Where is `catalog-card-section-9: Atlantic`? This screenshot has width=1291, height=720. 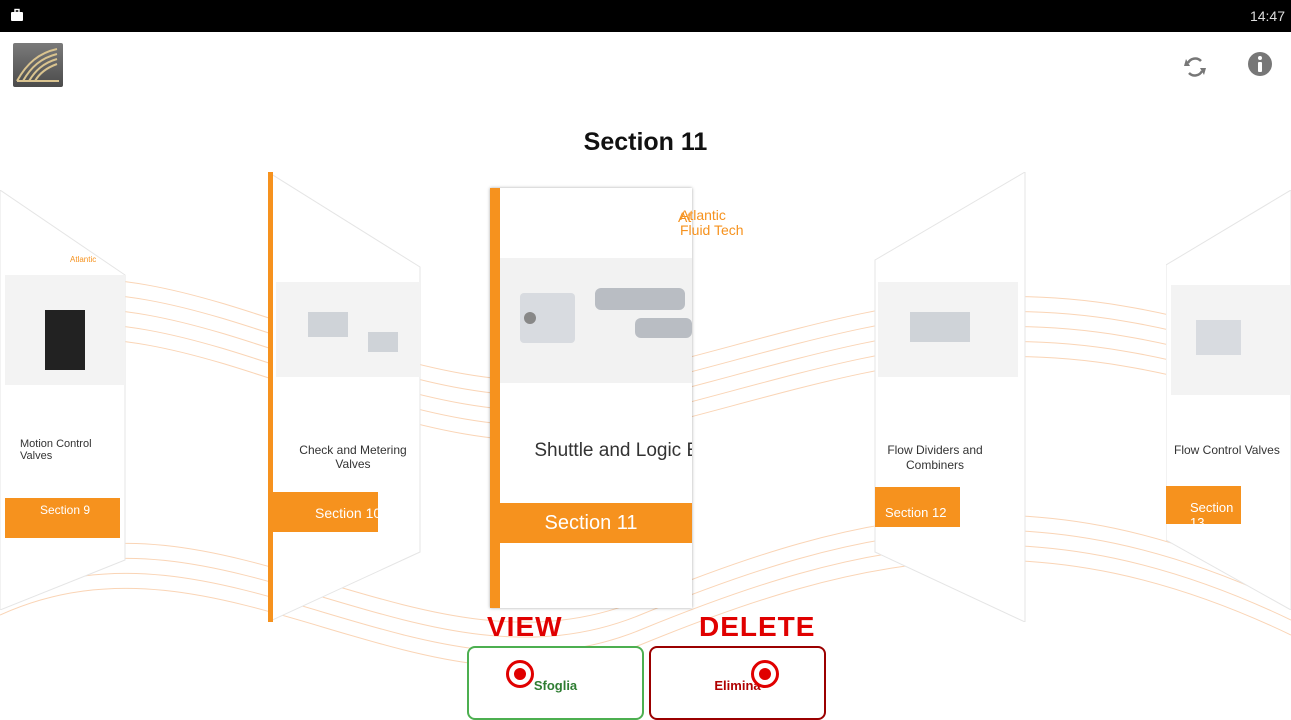
catalog-card-section-9: Atlantic is located at coordinates (65, 400).